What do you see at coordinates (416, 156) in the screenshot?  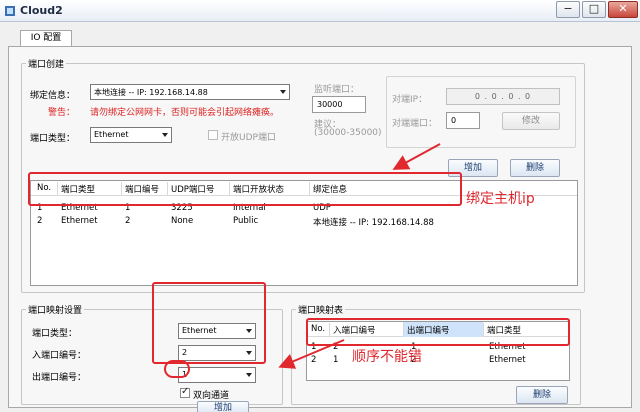 I see `arrow-to-bind-row` at bounding box center [416, 156].